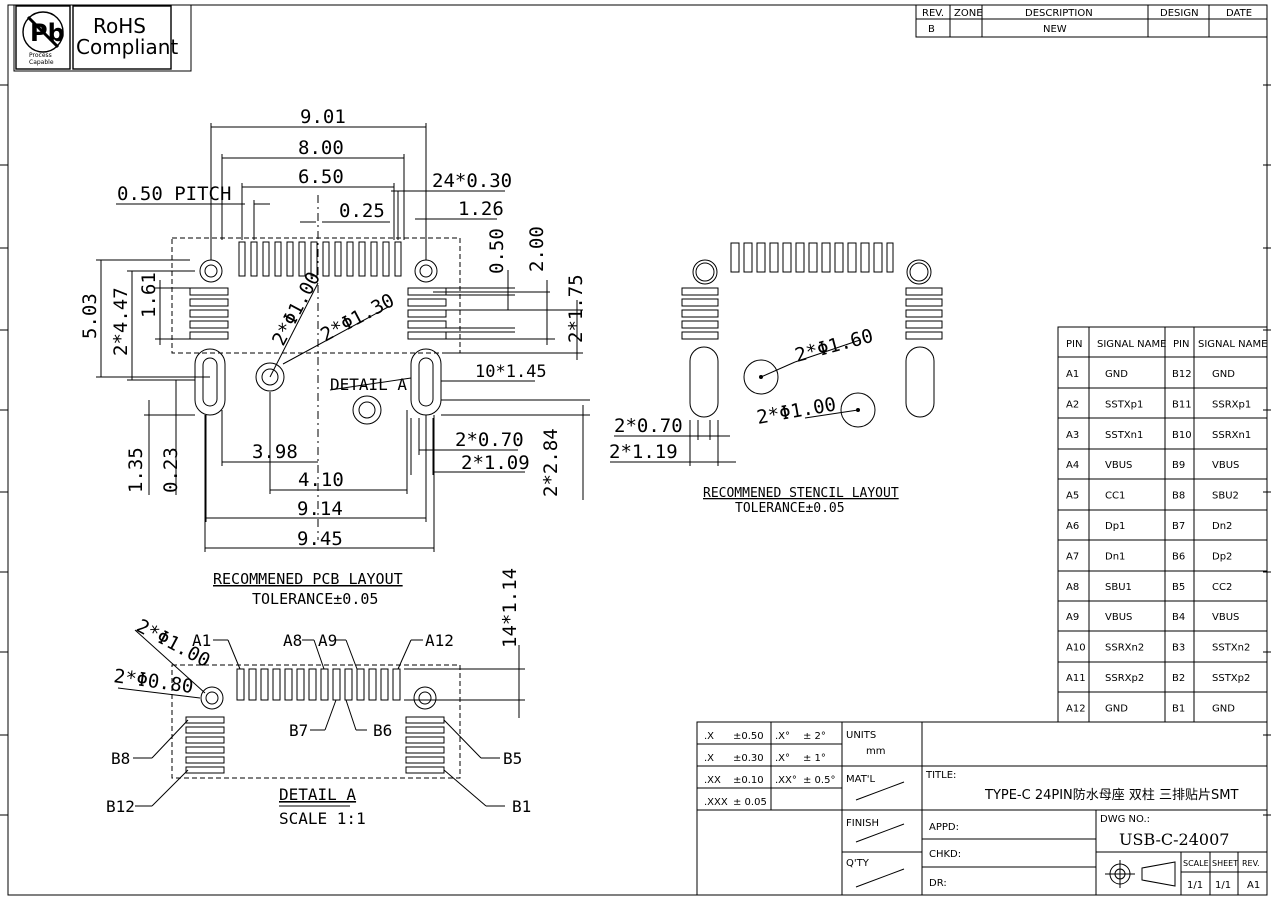 The width and height of the screenshot is (1271, 899). I want to click on pcb-dim-slot145: 10*1.45, so click(511, 372).